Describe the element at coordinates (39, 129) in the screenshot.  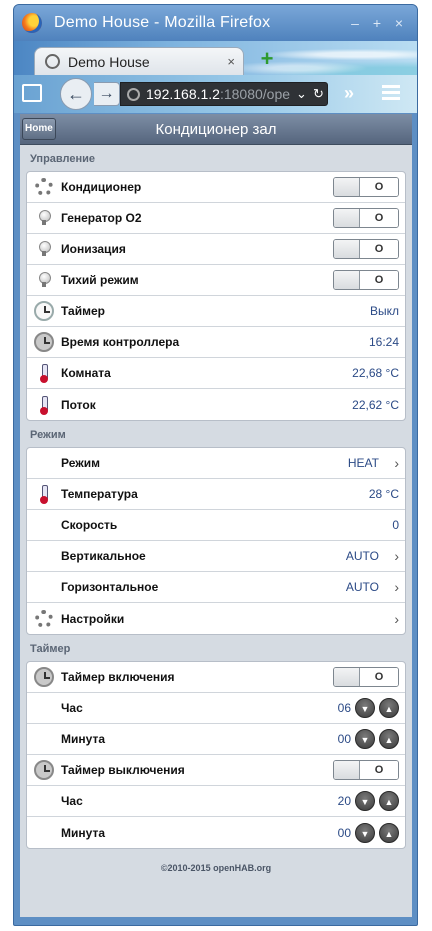
I see `home-button: Home` at that location.